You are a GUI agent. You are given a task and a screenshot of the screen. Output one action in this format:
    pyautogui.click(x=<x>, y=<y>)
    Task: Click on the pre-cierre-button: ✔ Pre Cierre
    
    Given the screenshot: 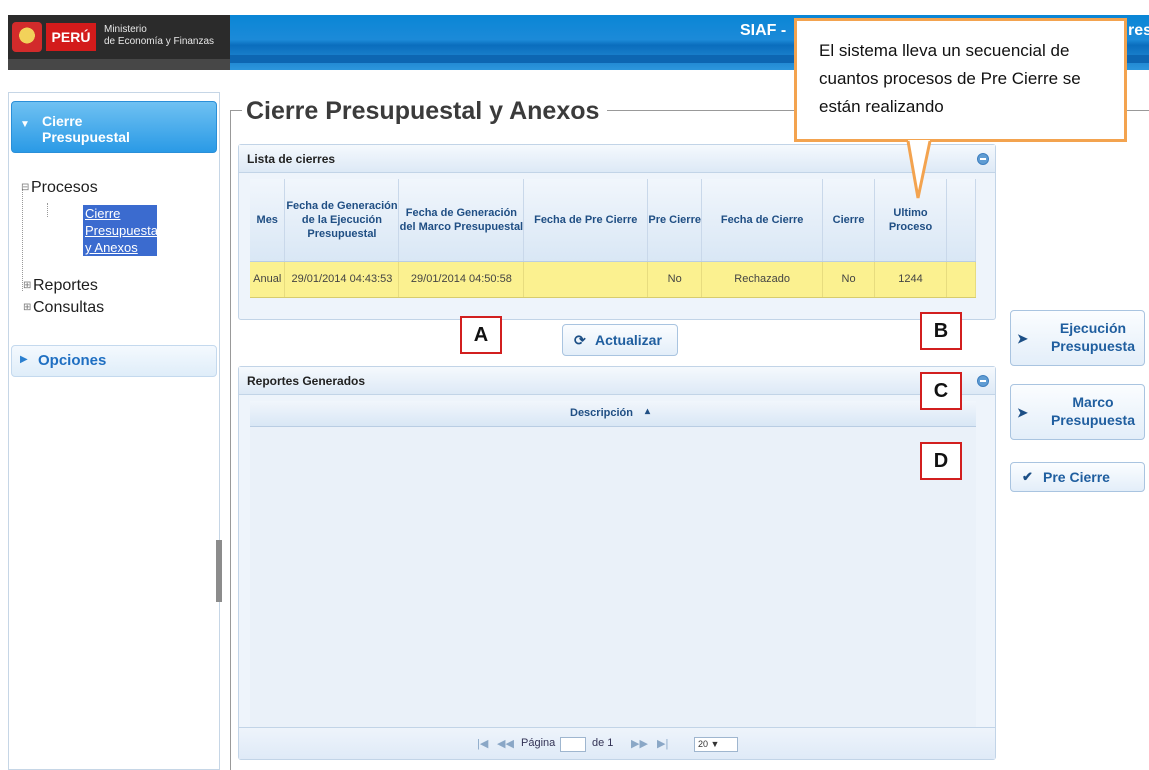 What is the action you would take?
    pyautogui.click(x=1077, y=477)
    